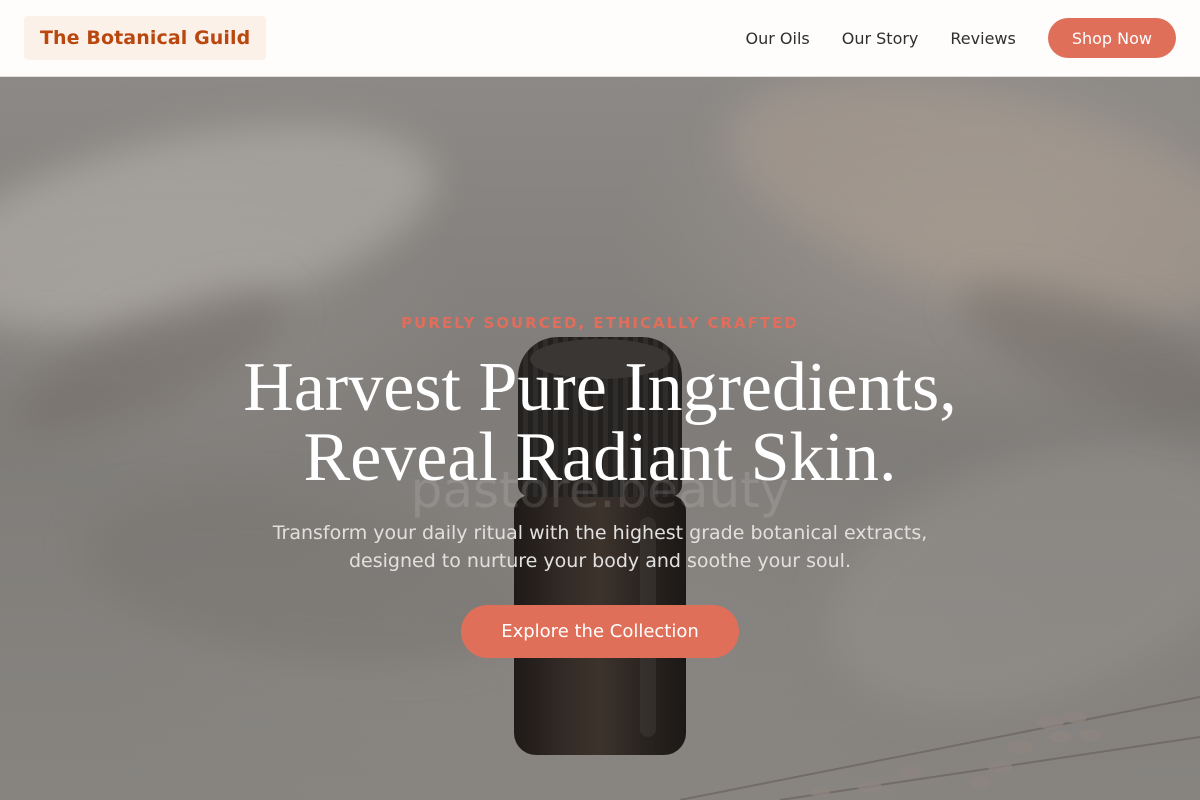 Image resolution: width=1200 pixels, height=800 pixels. What do you see at coordinates (880, 38) in the screenshot?
I see `nav-link-our-story: Our Story` at bounding box center [880, 38].